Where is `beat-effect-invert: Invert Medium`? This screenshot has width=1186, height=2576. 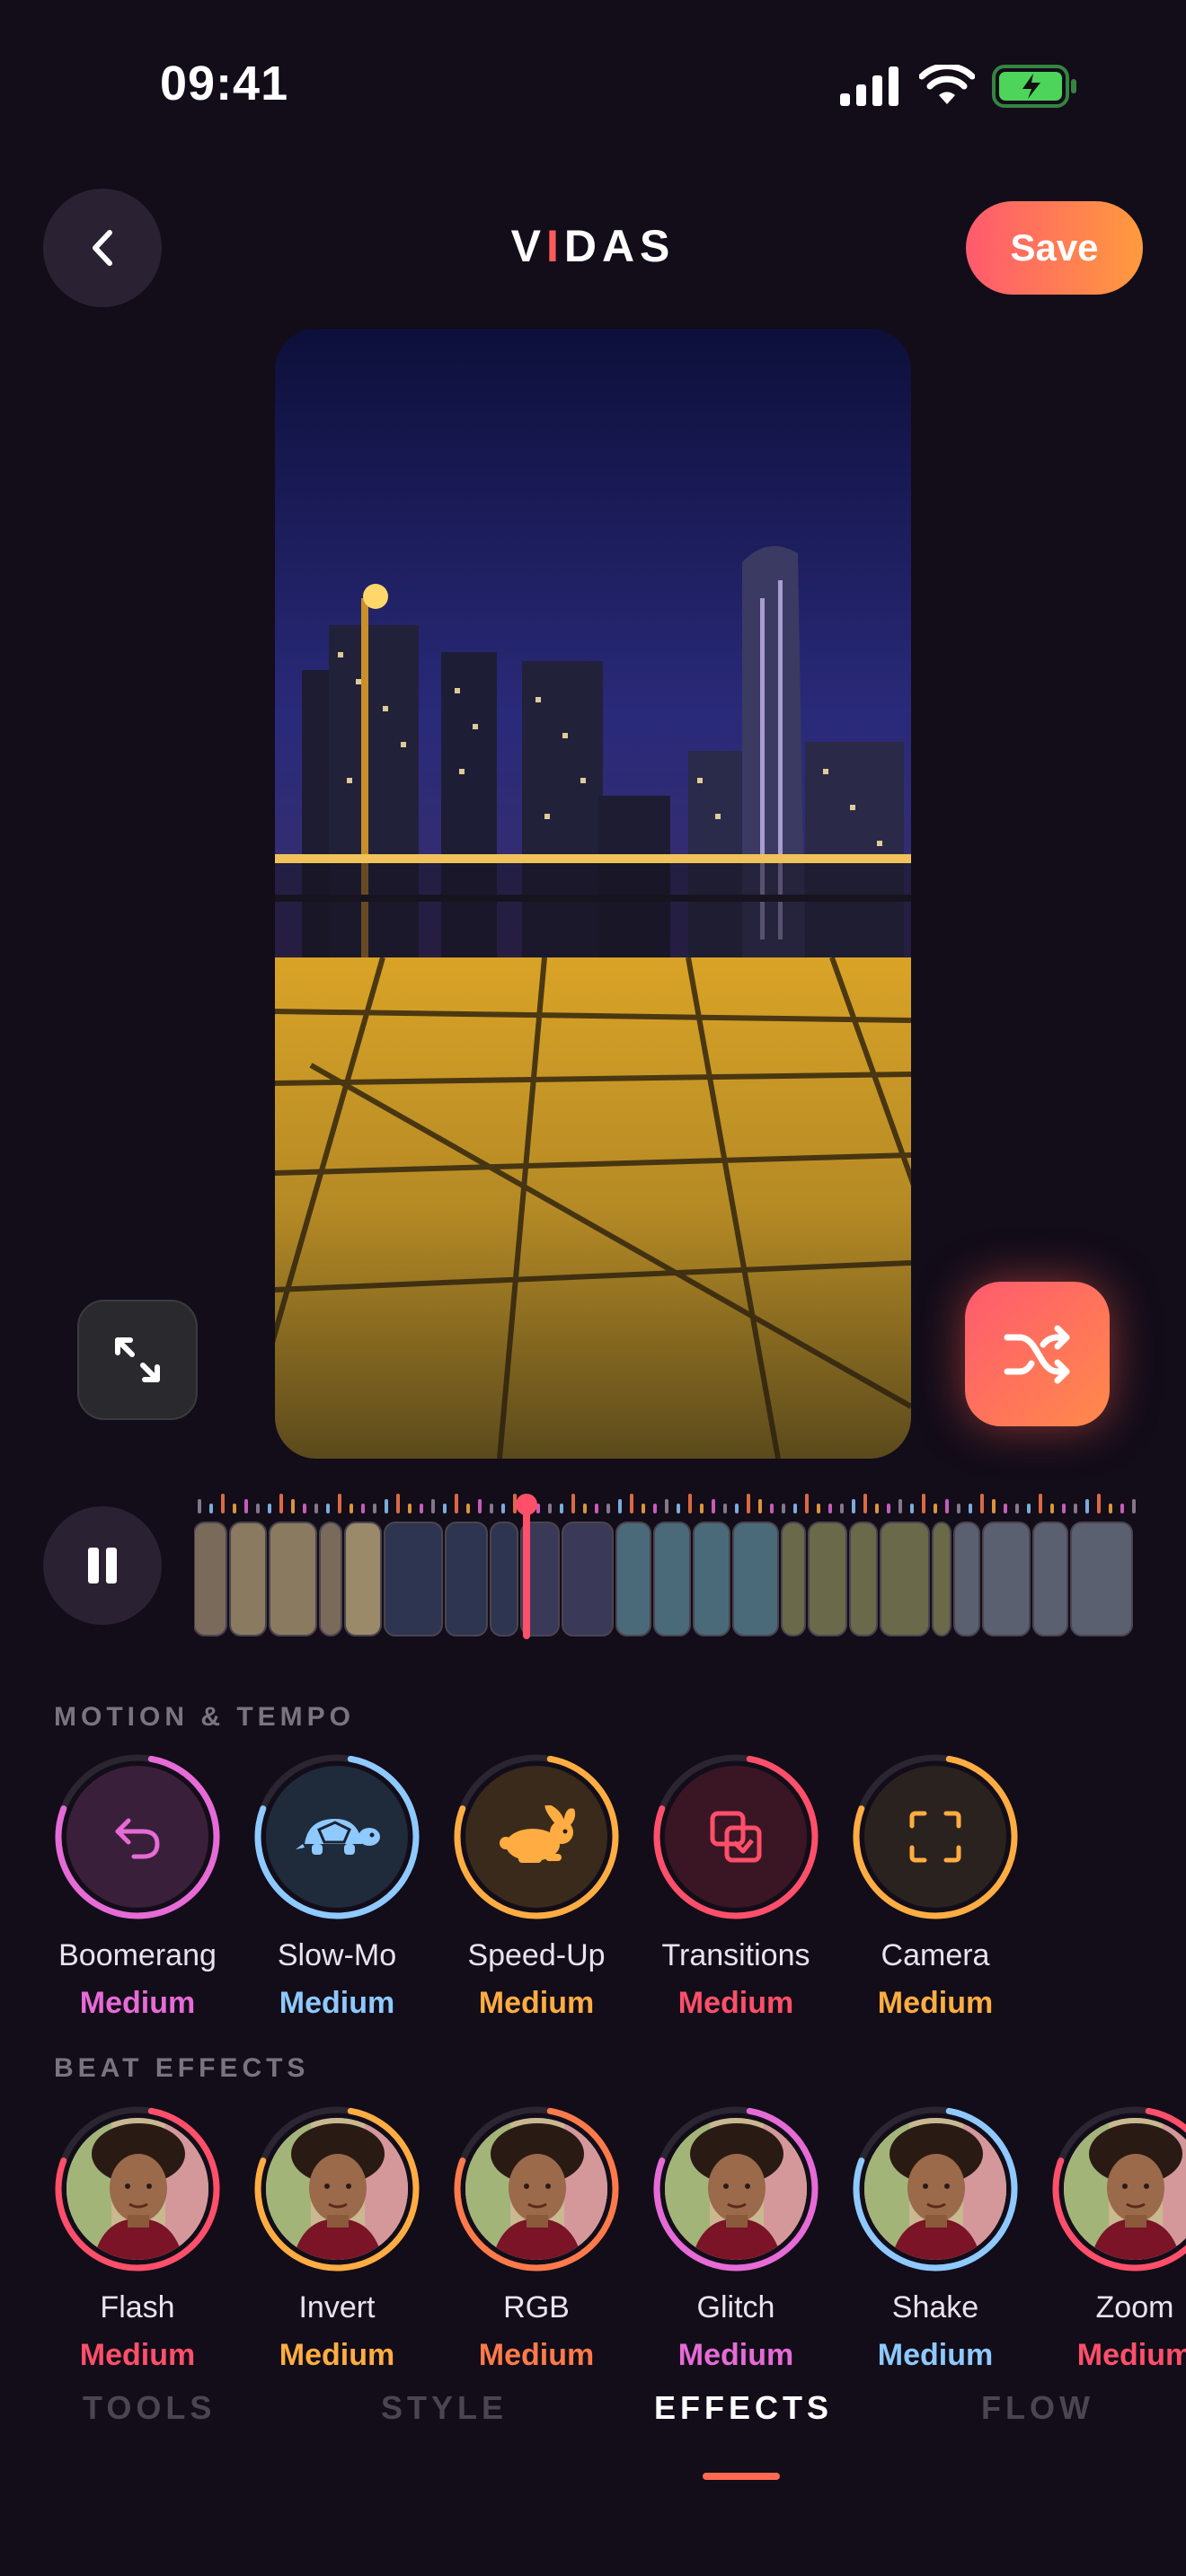 beat-effect-invert: Invert Medium is located at coordinates (337, 2238).